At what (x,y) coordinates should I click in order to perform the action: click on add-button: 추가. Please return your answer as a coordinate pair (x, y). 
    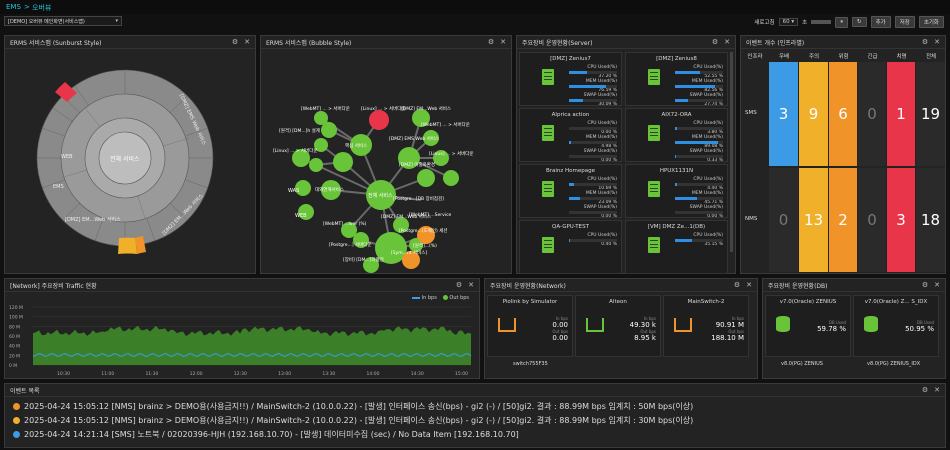
    Looking at the image, I should click on (880, 22).